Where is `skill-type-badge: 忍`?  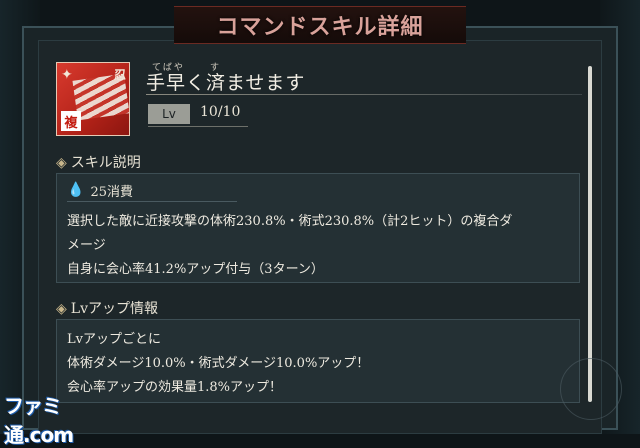
skill-type-badge: 忍 is located at coordinates (119, 75).